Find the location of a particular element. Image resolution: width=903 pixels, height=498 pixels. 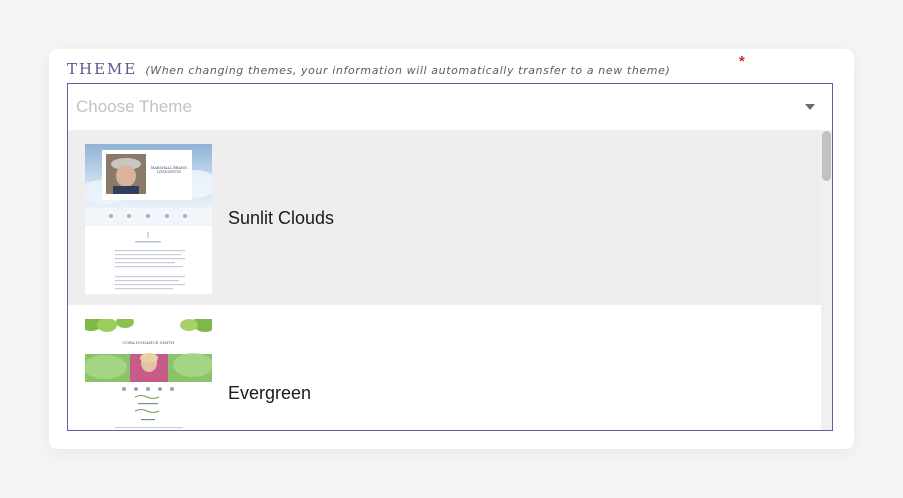

options-scrollbar is located at coordinates (826, 280).